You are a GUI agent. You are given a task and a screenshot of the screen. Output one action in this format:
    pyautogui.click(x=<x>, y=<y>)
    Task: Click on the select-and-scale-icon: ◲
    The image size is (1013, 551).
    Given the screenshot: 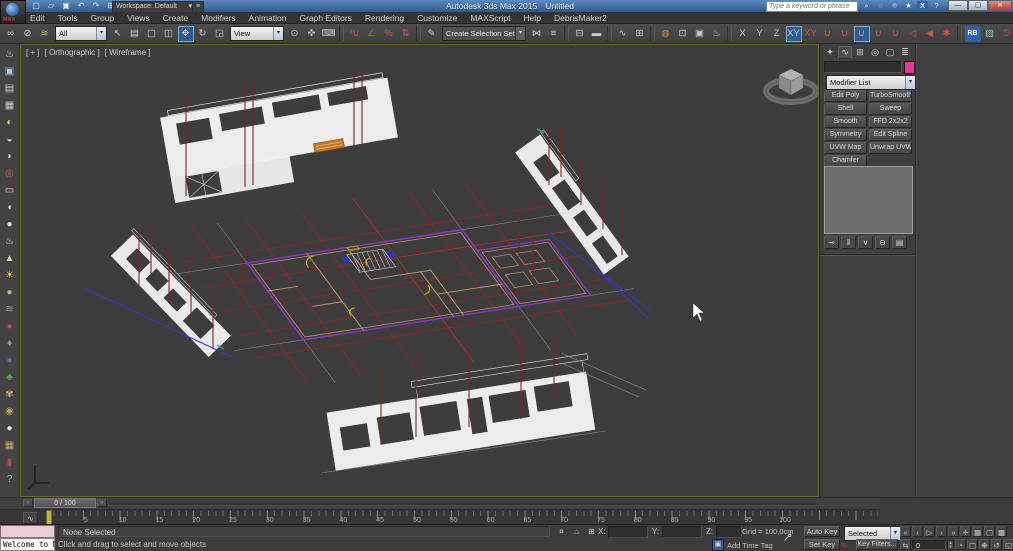 What is the action you would take?
    pyautogui.click(x=220, y=34)
    